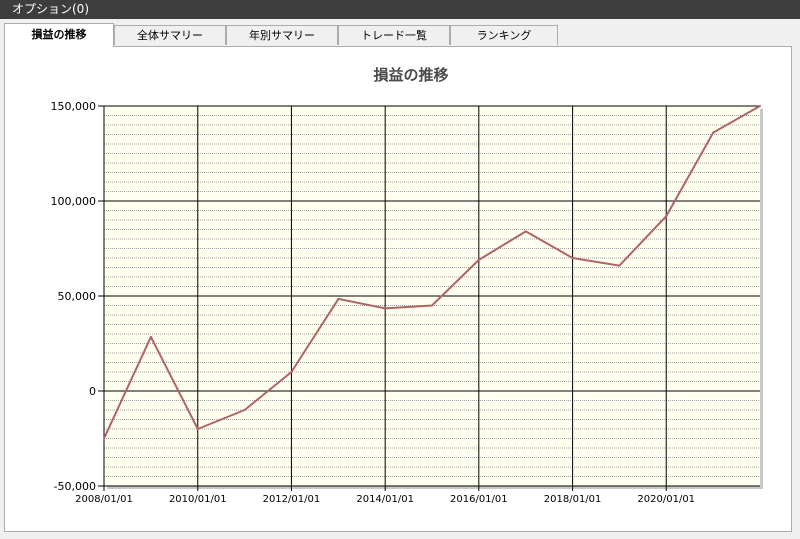 The image size is (800, 539). What do you see at coordinates (104, 499) in the screenshot?
I see `x-tick-label: 2008/01/01` at bounding box center [104, 499].